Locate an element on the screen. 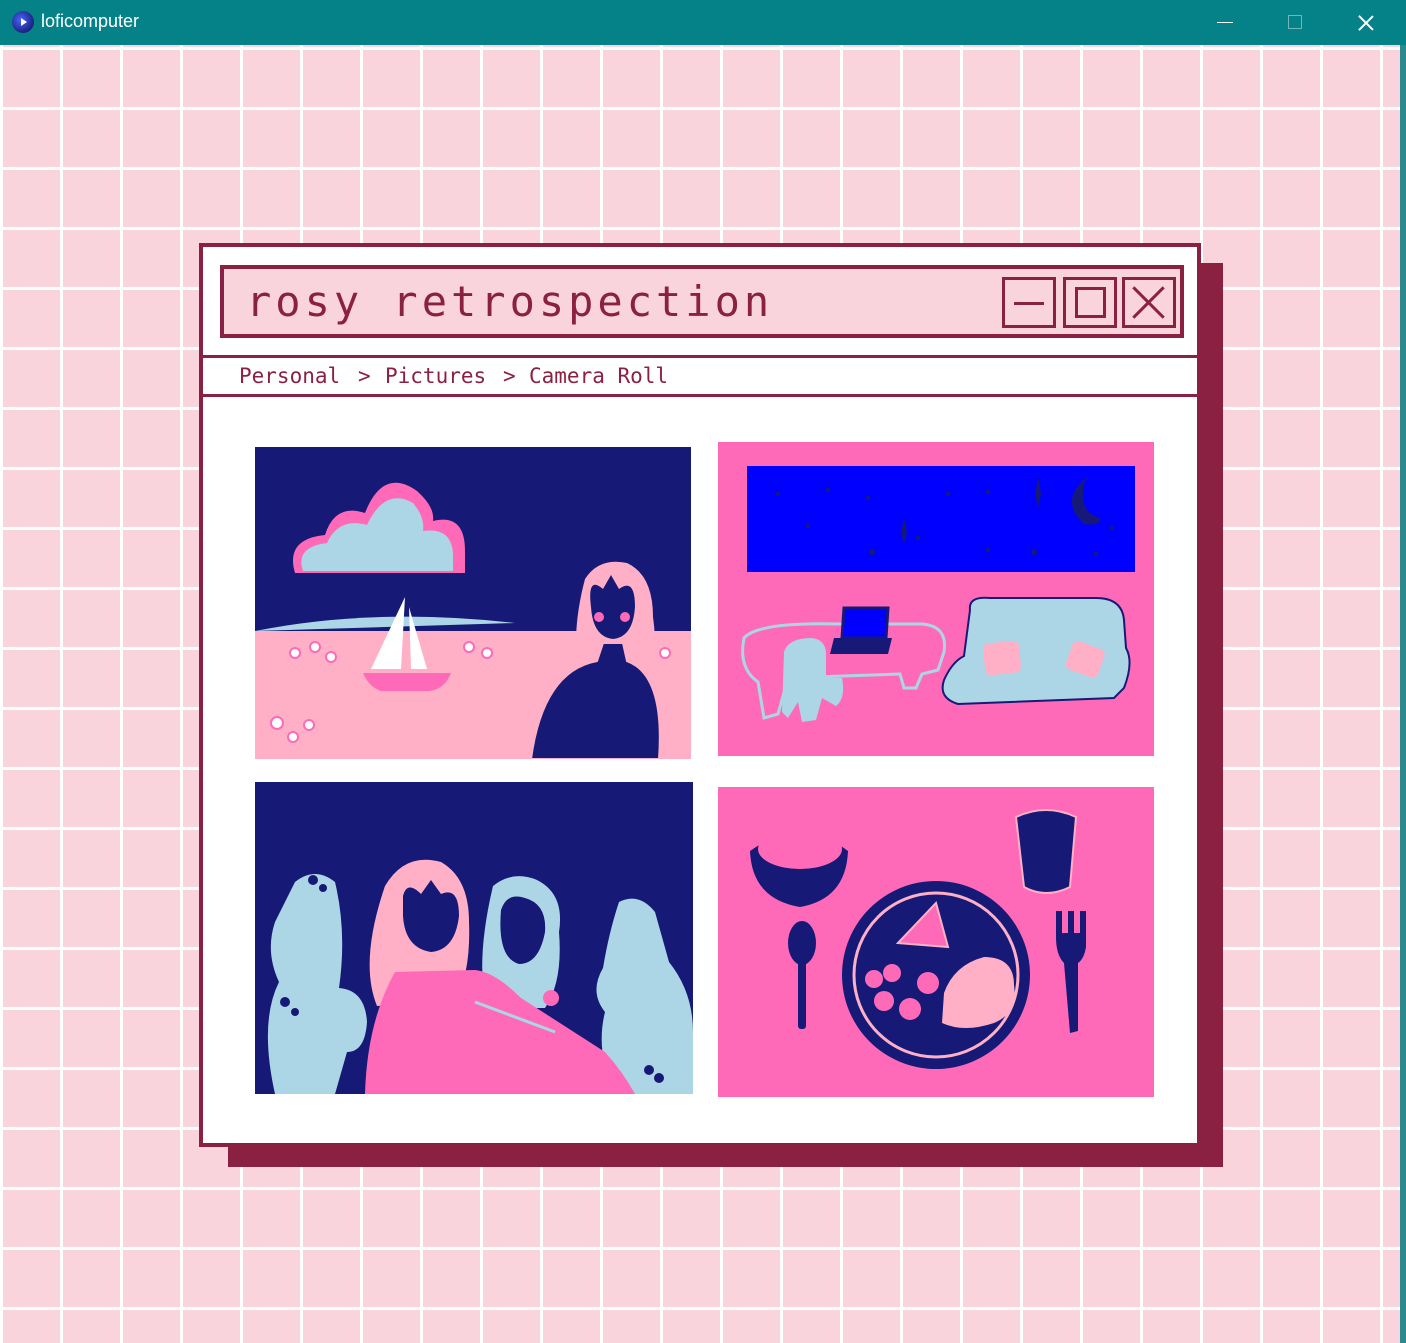 Image resolution: width=1406 pixels, height=1343 pixels. minimize-icon is located at coordinates (1225, 22).